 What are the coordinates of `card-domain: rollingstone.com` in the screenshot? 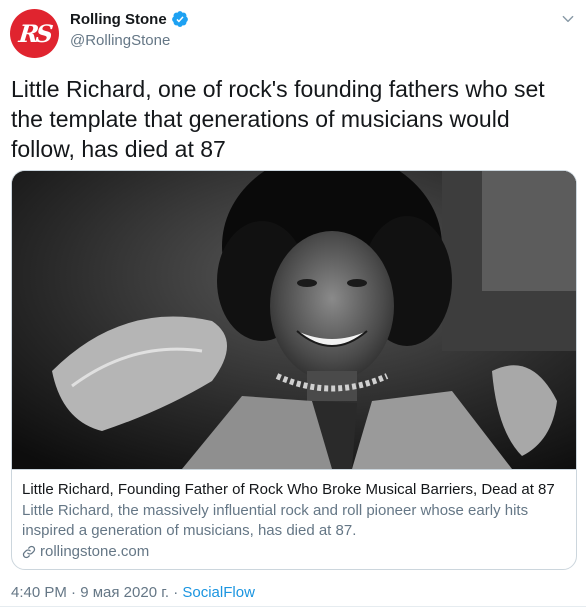 It's located at (95, 551).